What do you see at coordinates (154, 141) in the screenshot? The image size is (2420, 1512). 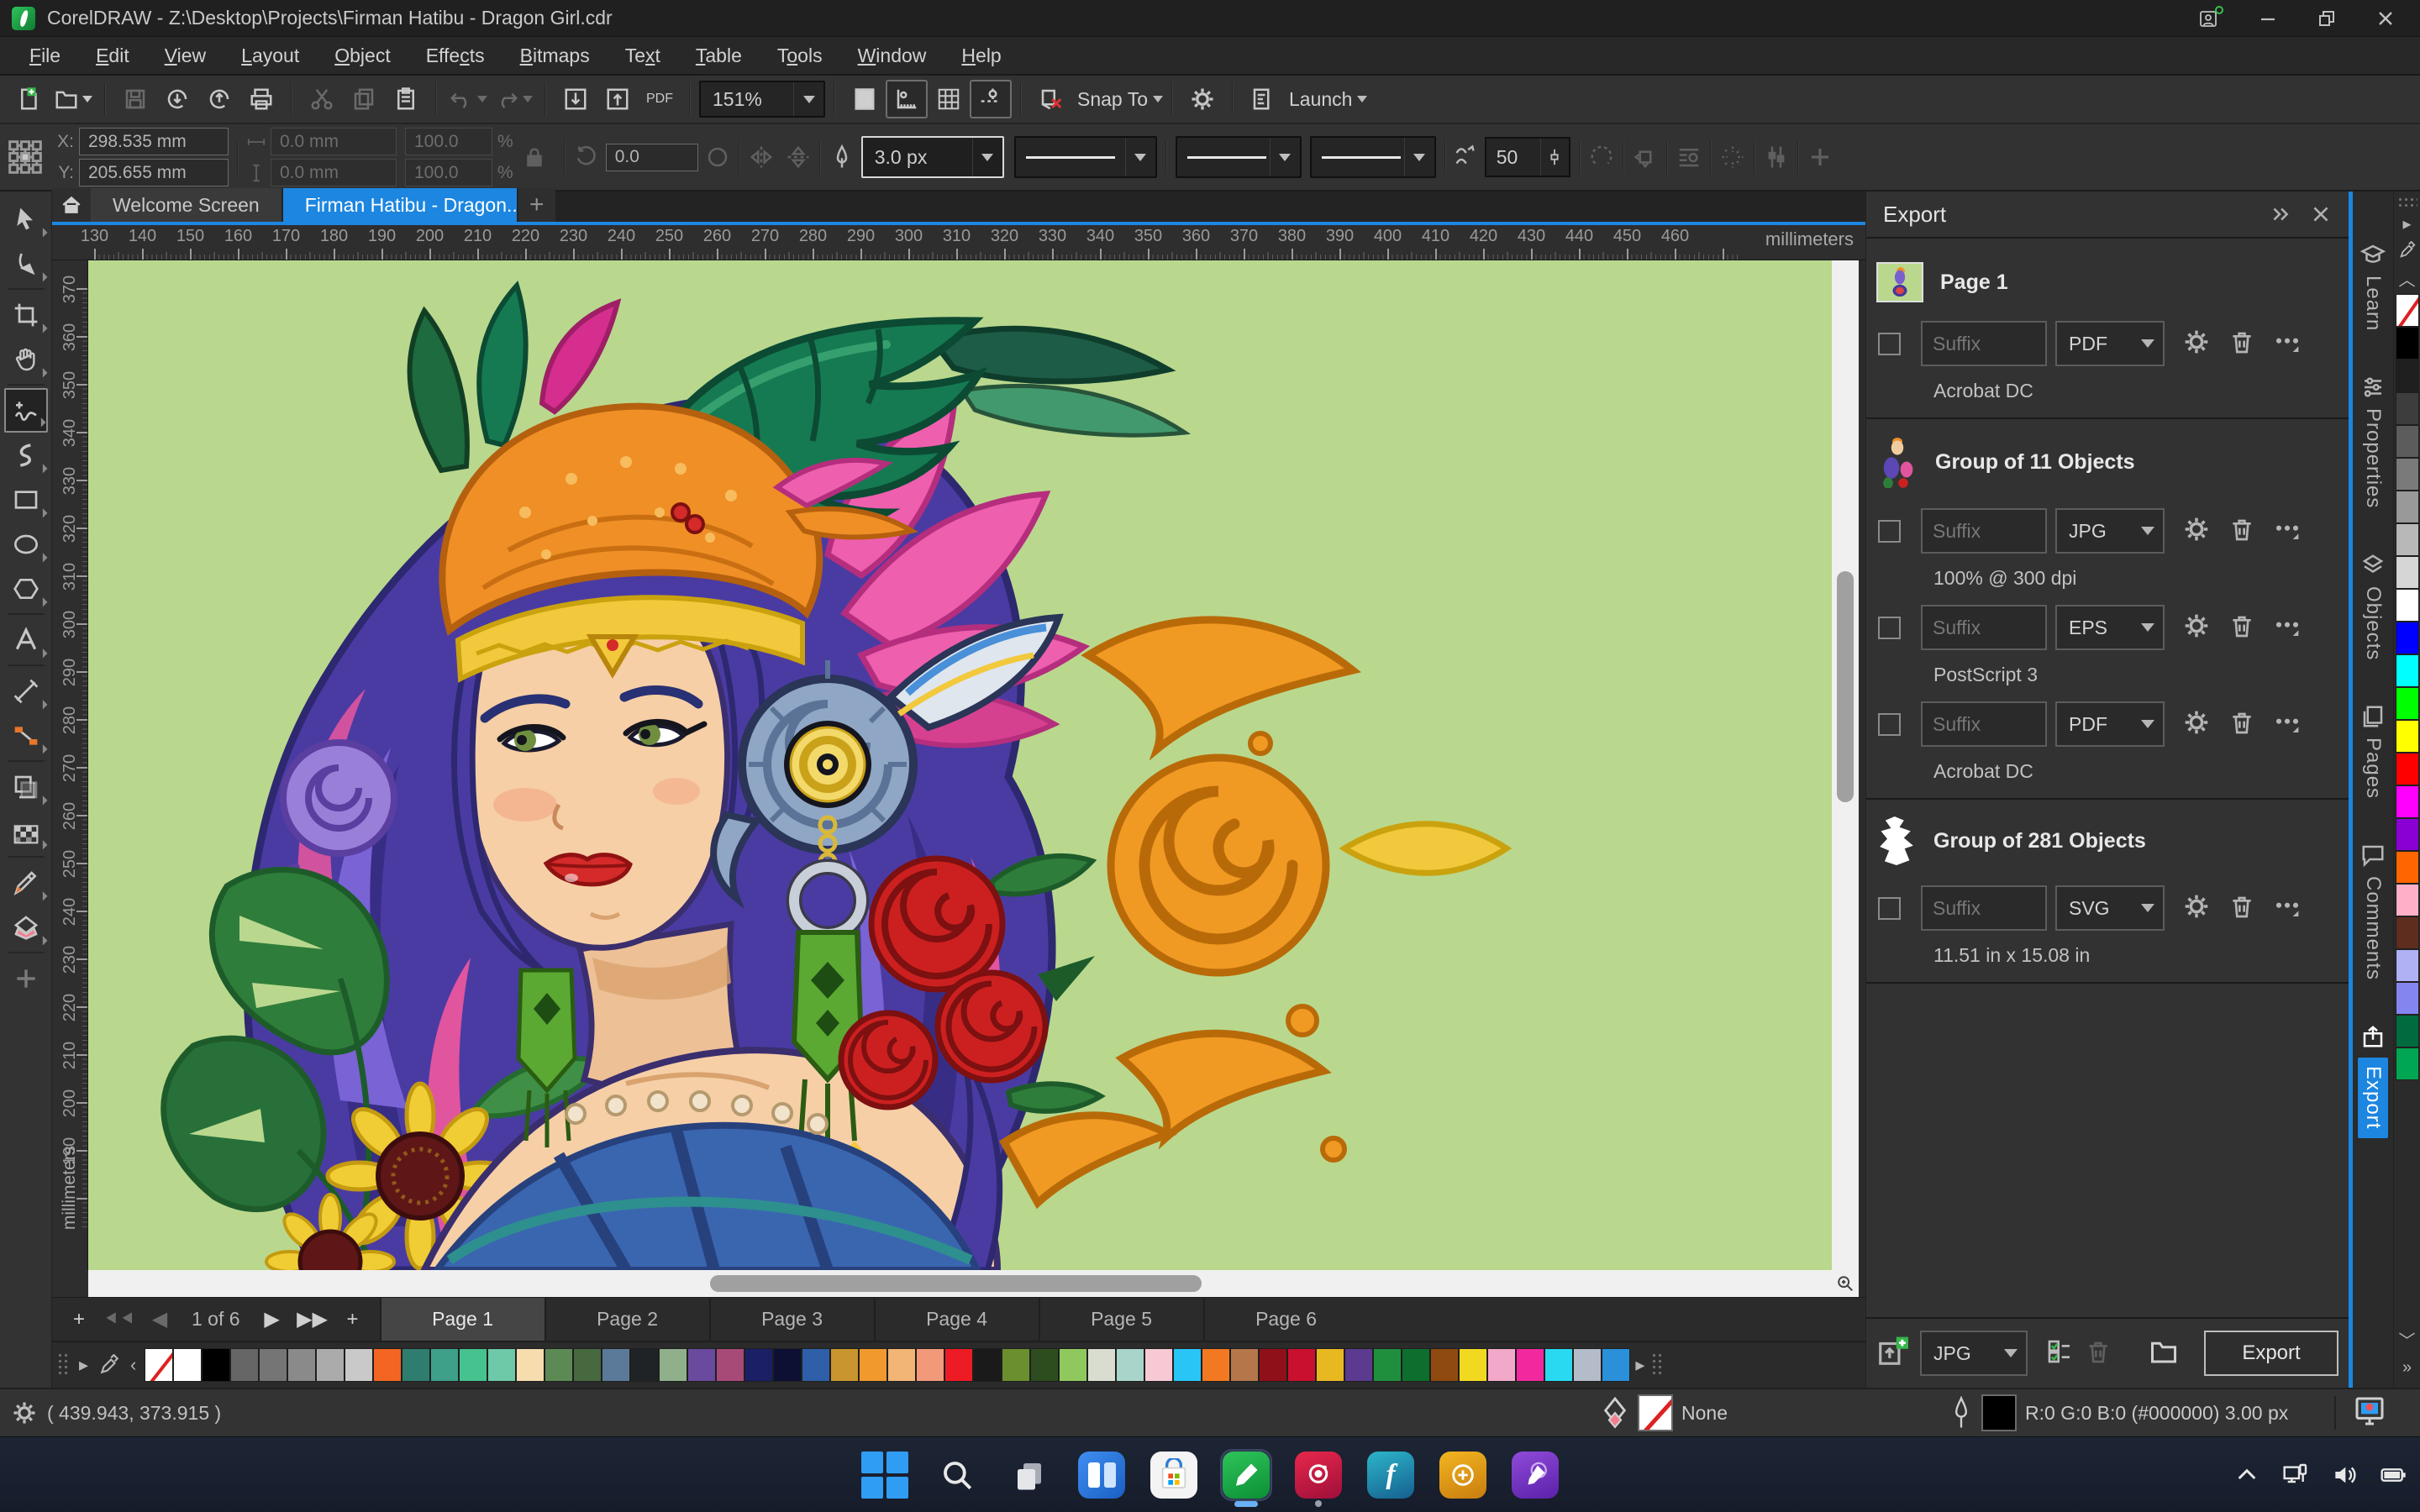 I see `object-x-field` at bounding box center [154, 141].